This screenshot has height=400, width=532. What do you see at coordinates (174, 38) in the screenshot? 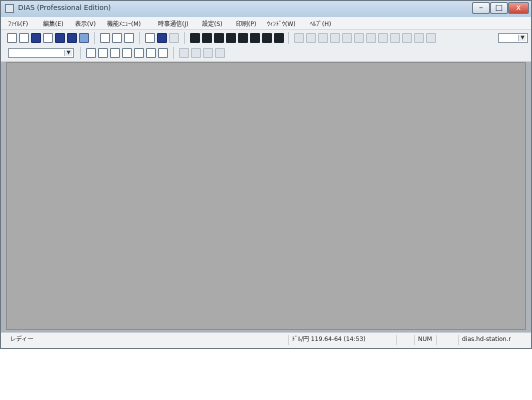
I see `toolbar-print-icon` at bounding box center [174, 38].